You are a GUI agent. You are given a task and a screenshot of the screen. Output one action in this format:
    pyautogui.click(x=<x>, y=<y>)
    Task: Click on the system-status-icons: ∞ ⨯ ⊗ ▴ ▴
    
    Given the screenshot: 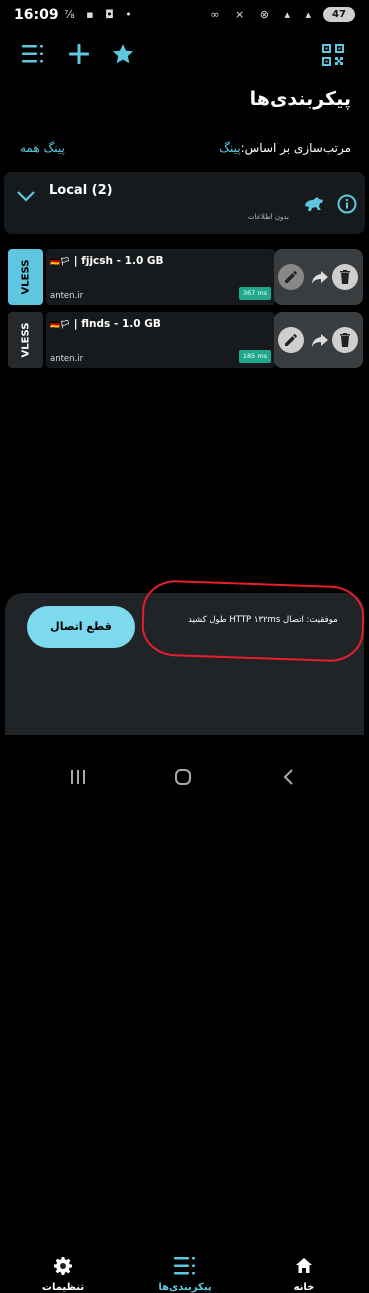 What is the action you would take?
    pyautogui.click(x=263, y=14)
    